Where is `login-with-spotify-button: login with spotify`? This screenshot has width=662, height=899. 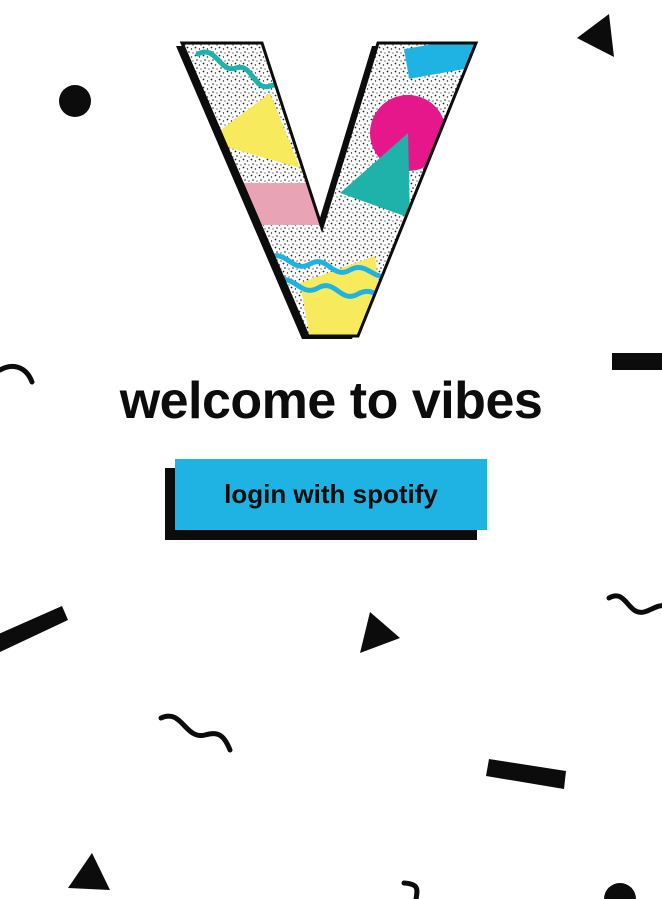 login-with-spotify-button: login with spotify is located at coordinates (331, 494).